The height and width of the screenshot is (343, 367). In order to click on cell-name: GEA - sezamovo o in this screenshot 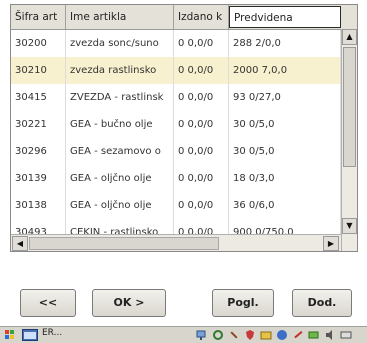, I will do `click(120, 151)`.